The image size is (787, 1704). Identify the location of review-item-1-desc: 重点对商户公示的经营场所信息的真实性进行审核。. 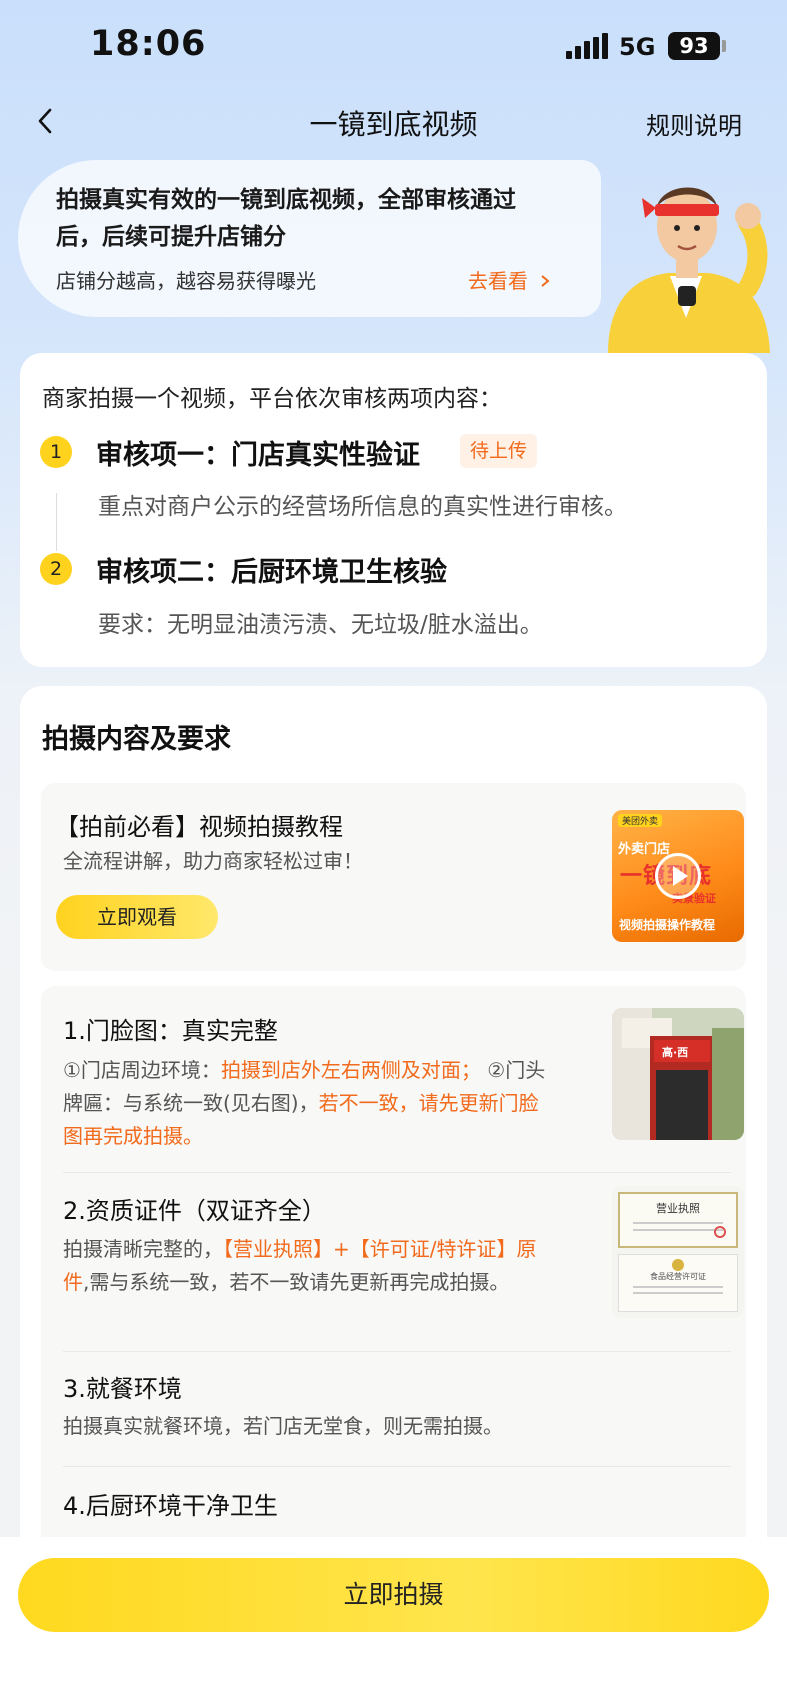
(362, 507).